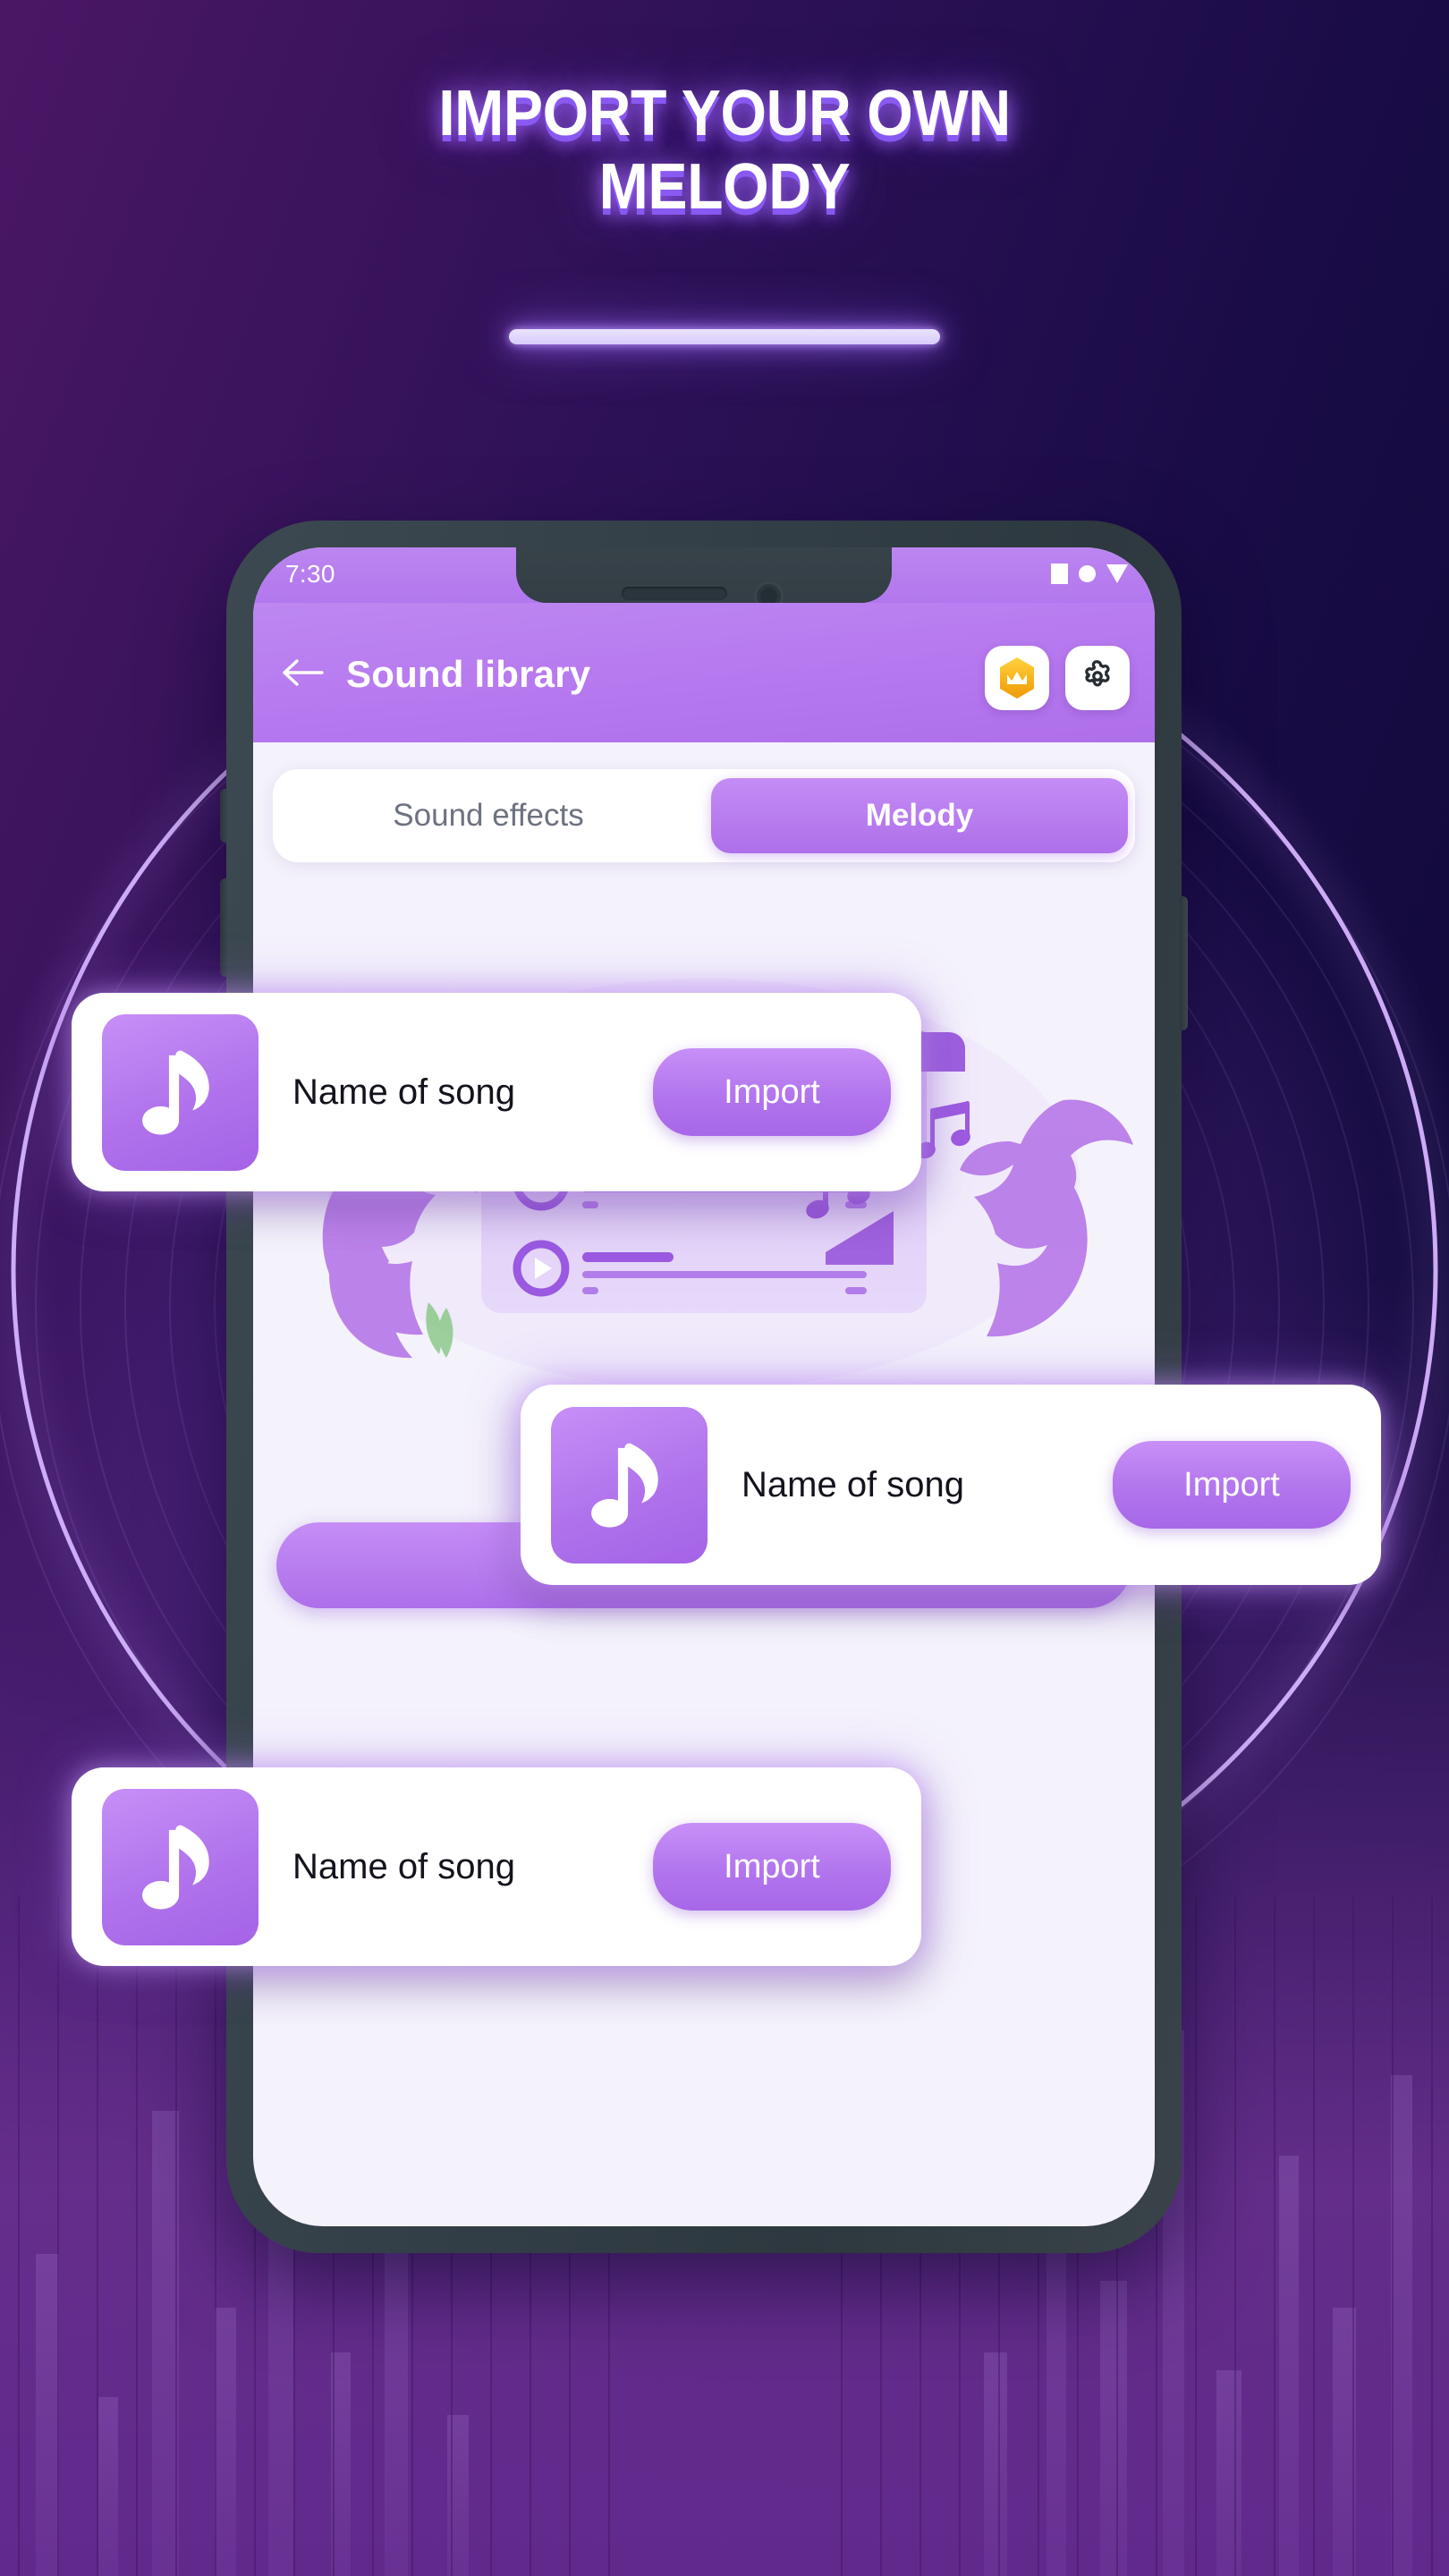 The height and width of the screenshot is (2576, 1449). Describe the element at coordinates (468, 674) in the screenshot. I see `page-title-text: Sound library` at that location.